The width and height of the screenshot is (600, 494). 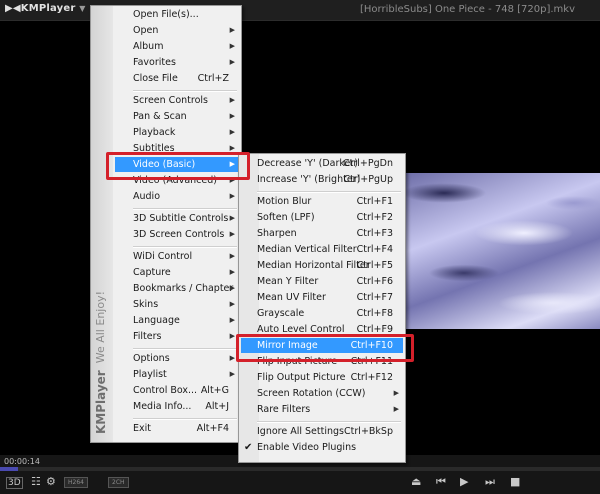 I want to click on play-icon: ▶, so click(x=464, y=482).